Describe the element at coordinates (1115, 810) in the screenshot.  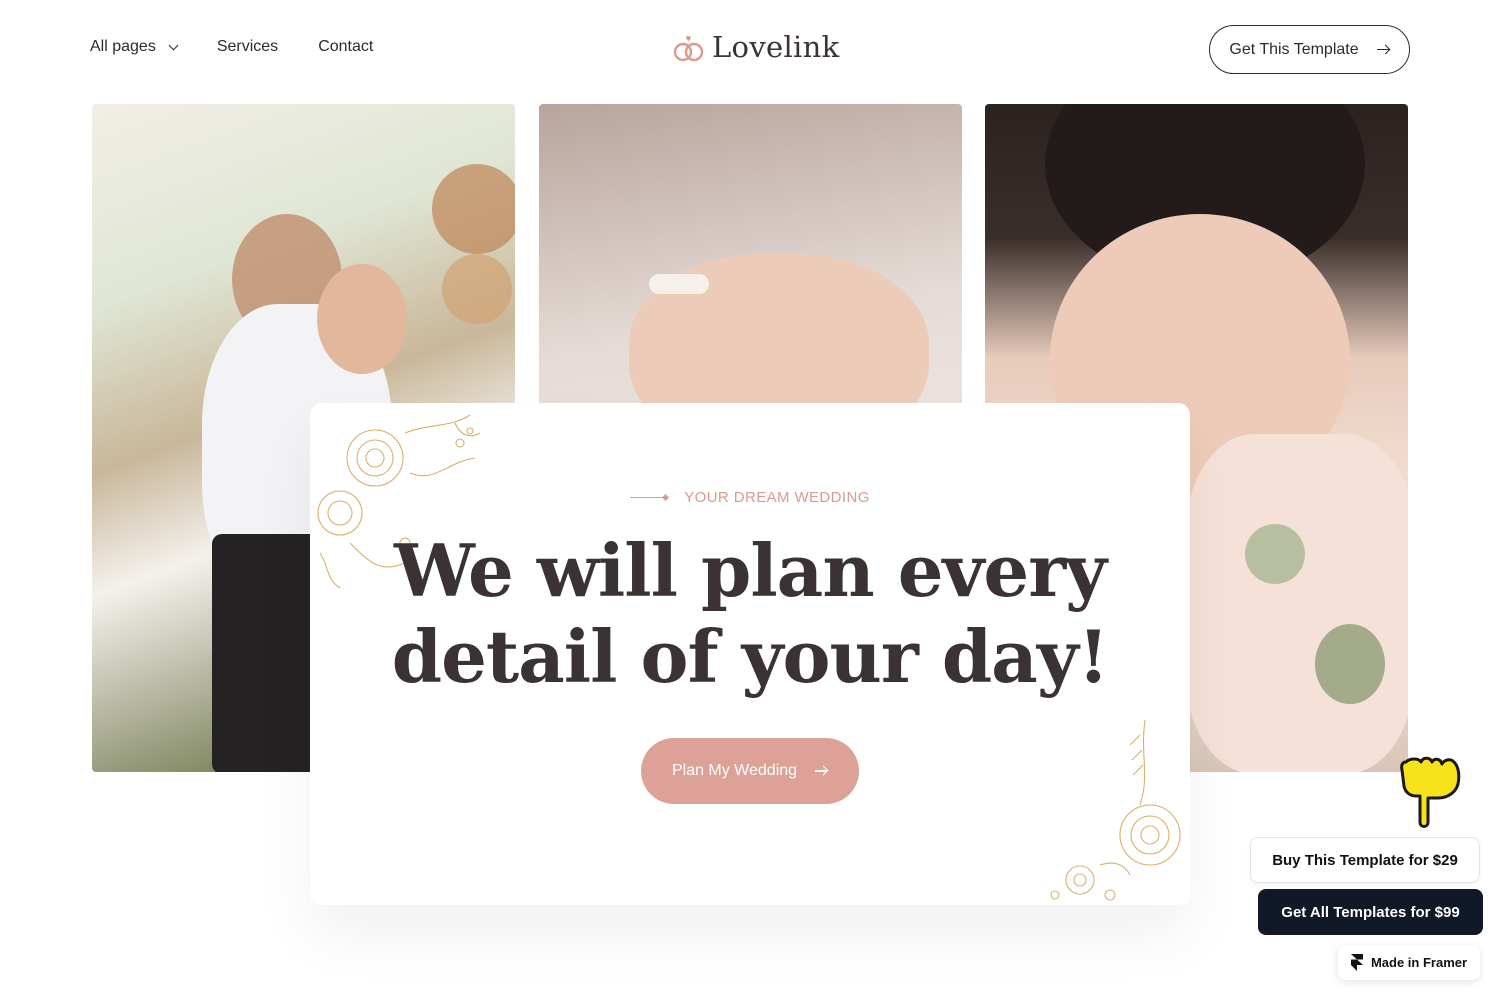
I see `floral-ornament` at that location.